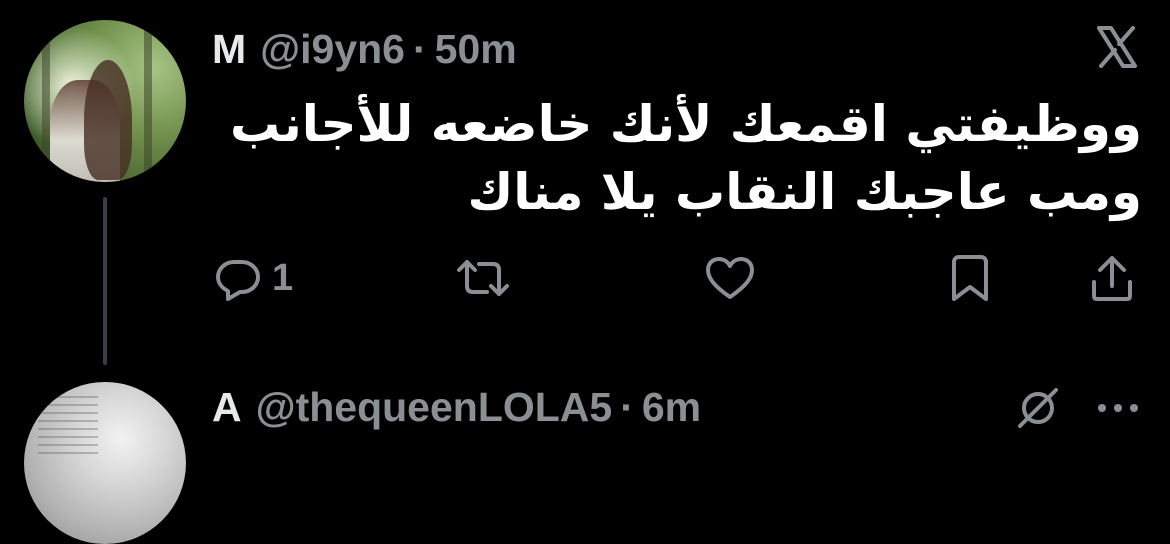 The height and width of the screenshot is (544, 1170). What do you see at coordinates (108, 120) in the screenshot?
I see `avatar-hair` at bounding box center [108, 120].